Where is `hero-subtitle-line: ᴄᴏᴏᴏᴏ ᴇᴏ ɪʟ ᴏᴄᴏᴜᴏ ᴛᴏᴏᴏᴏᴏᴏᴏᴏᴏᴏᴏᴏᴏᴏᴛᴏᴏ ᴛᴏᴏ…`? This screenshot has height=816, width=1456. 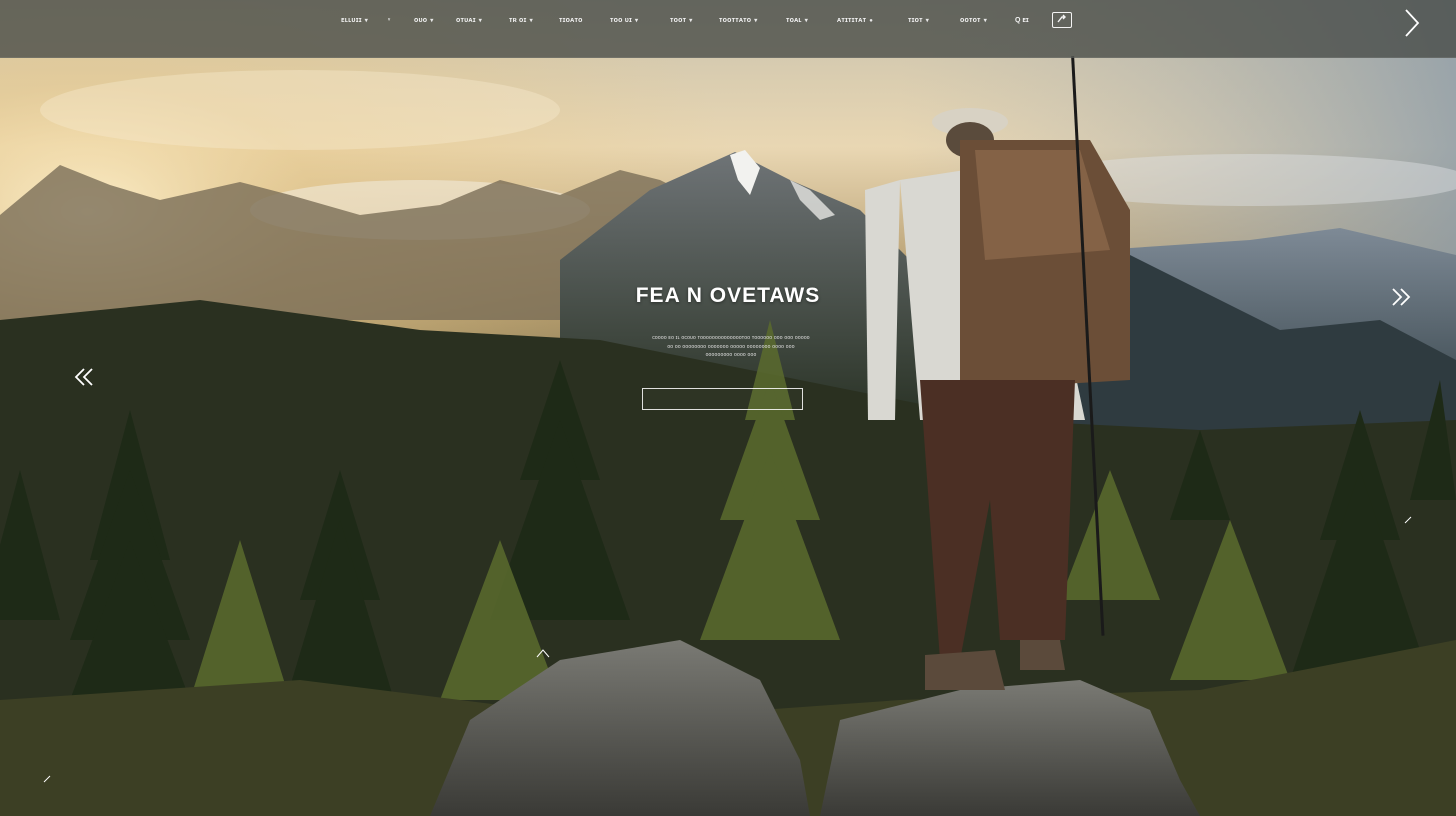 hero-subtitle-line: ᴄᴏᴏᴏᴏ ᴇᴏ ɪʟ ᴏᴄᴏᴜᴏ ᴛᴏᴏᴏᴏᴏᴏᴏᴏᴏᴏᴏᴏᴏᴏᴛᴏᴏ ᴛᴏᴏ… is located at coordinates (731, 338).